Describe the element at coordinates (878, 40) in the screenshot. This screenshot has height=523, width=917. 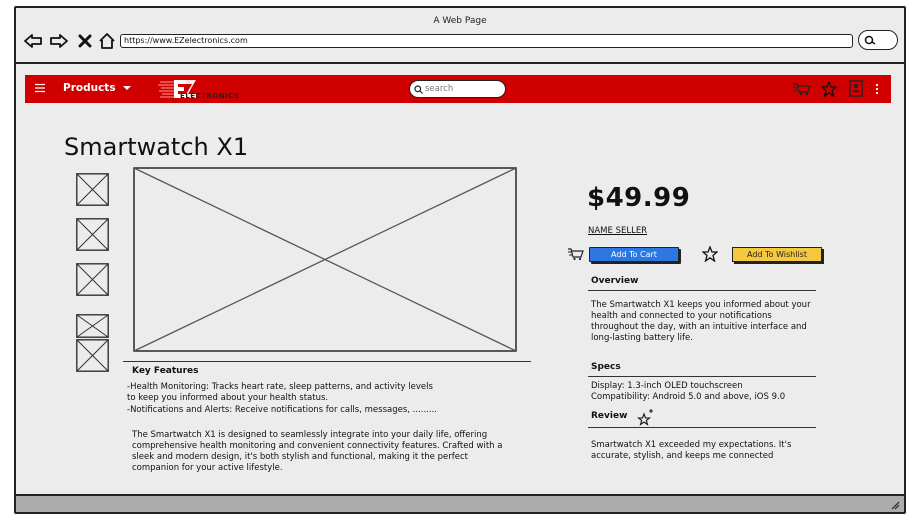
I see `browser-search-button` at that location.